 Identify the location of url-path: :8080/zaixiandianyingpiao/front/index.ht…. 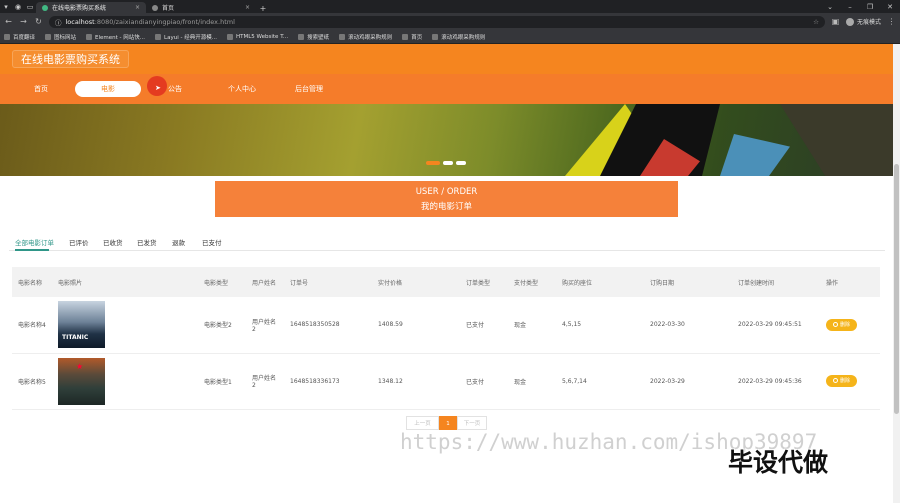
(164, 21).